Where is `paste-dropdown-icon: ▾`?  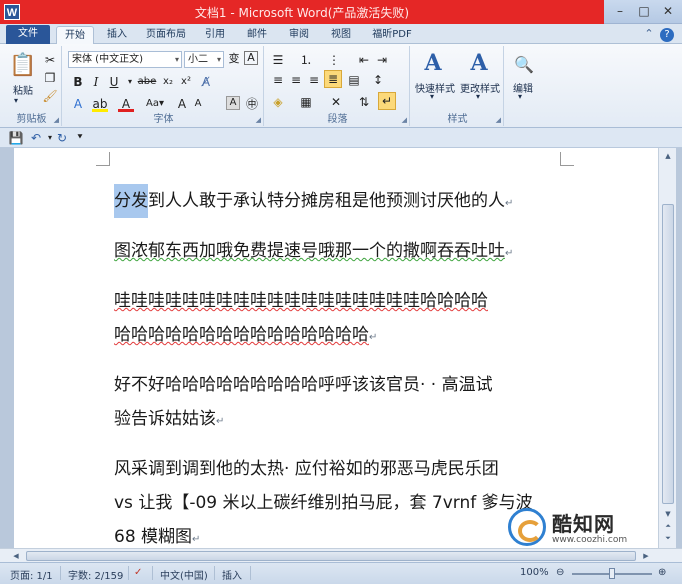
paste-dropdown-icon: ▾ is located at coordinates (16, 100).